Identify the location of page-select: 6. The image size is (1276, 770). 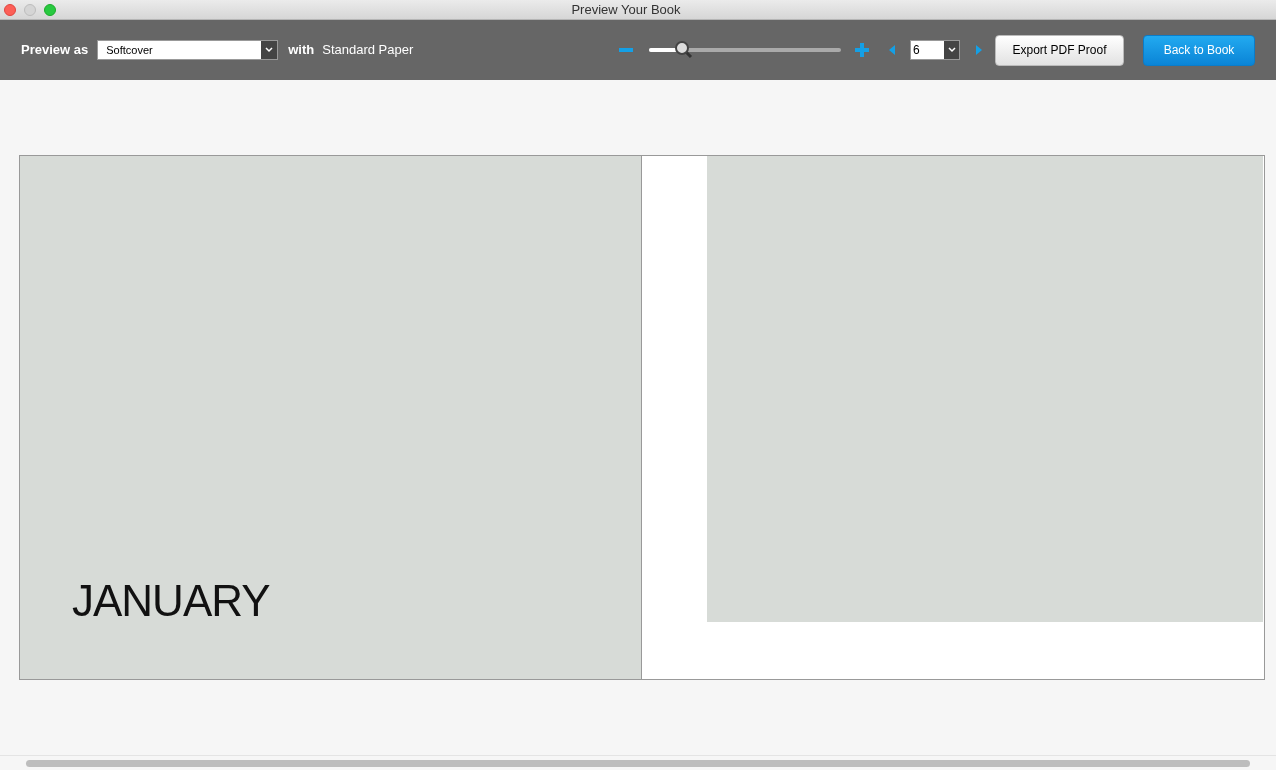
(935, 50).